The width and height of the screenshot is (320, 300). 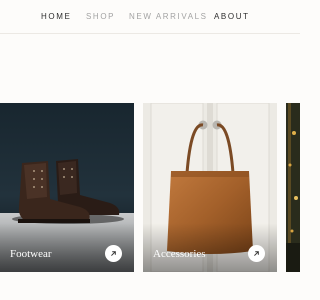 I want to click on category-label-accessories: Accessories, so click(x=179, y=254).